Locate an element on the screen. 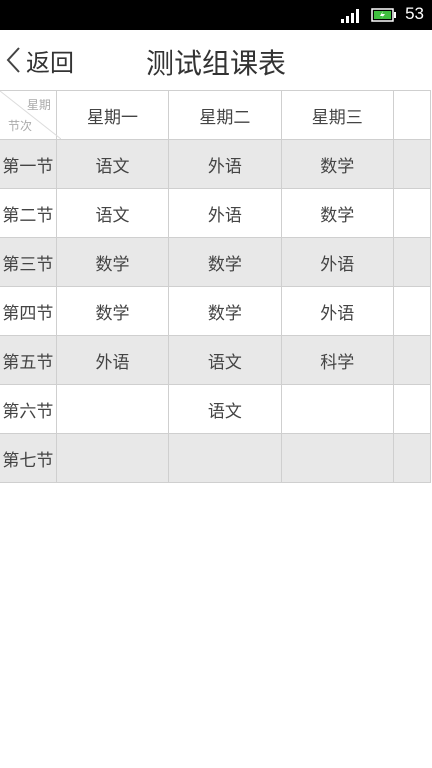 The image size is (432, 768). day-header: 星期一 is located at coordinates (112, 115).